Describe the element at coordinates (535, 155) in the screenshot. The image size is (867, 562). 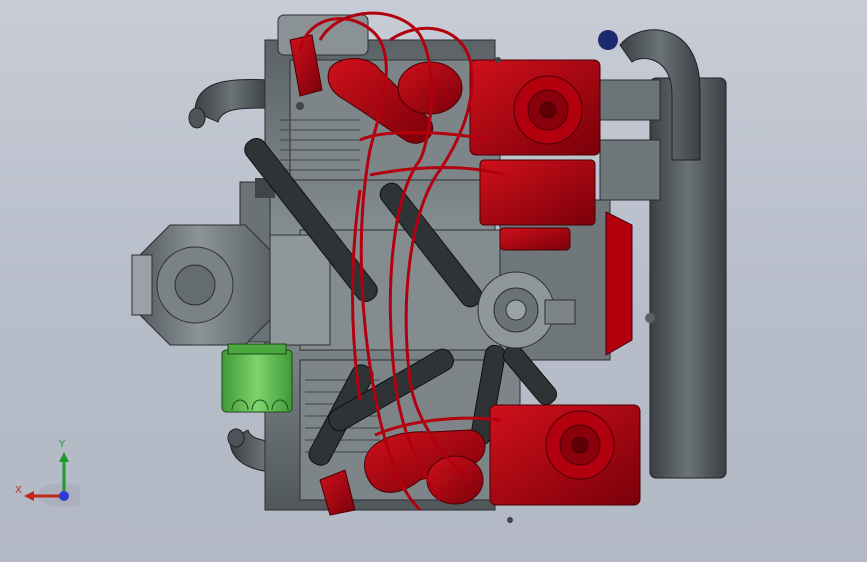
I see `ignition-top` at that location.